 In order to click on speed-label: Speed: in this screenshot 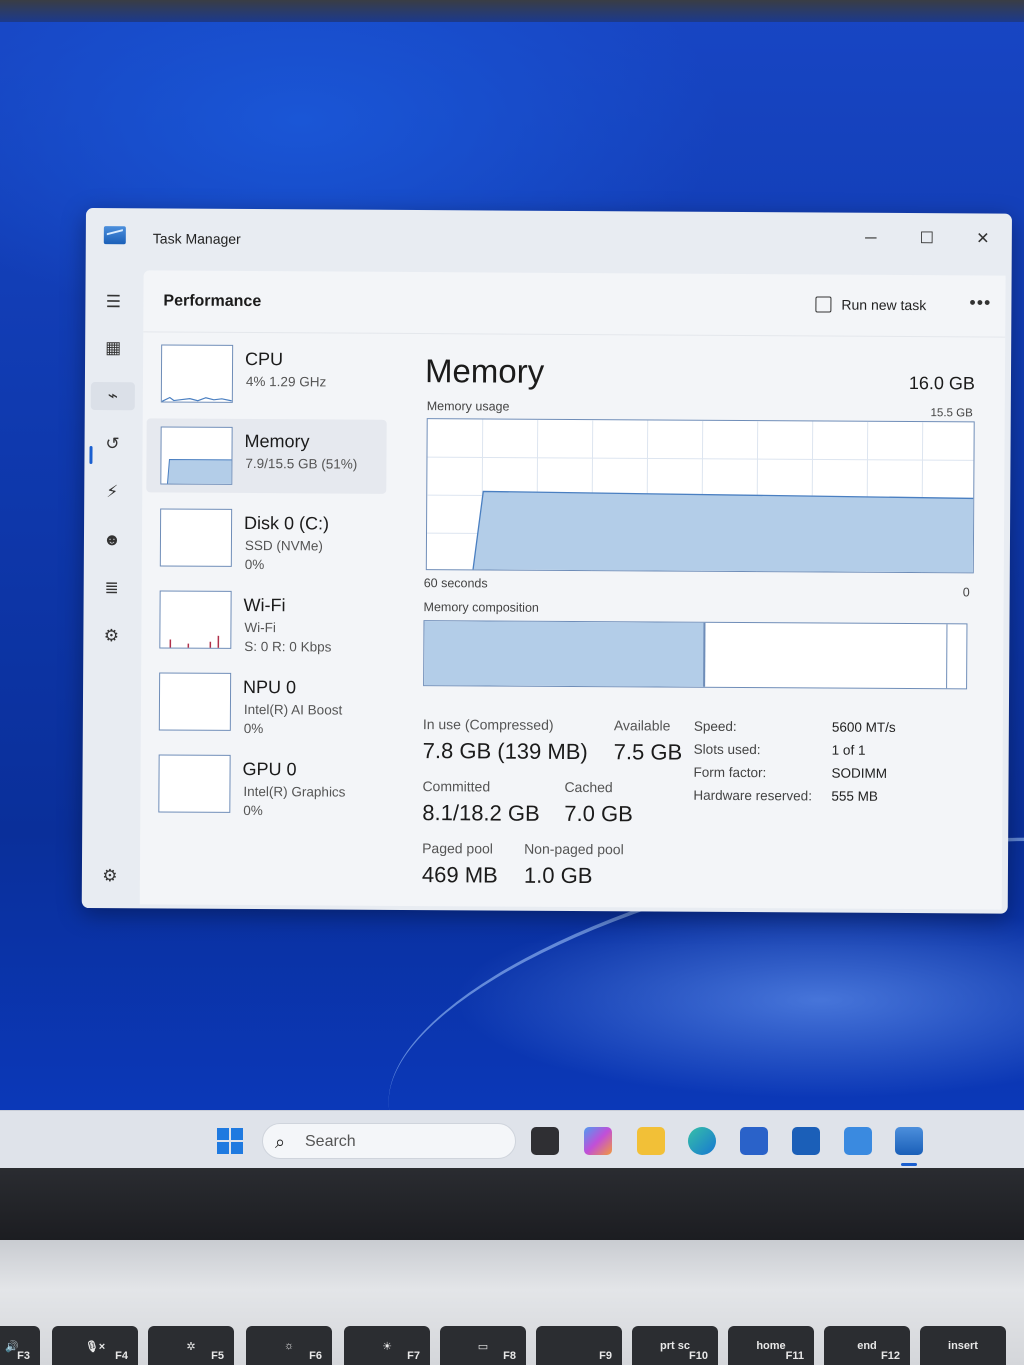, I will do `click(715, 726)`.